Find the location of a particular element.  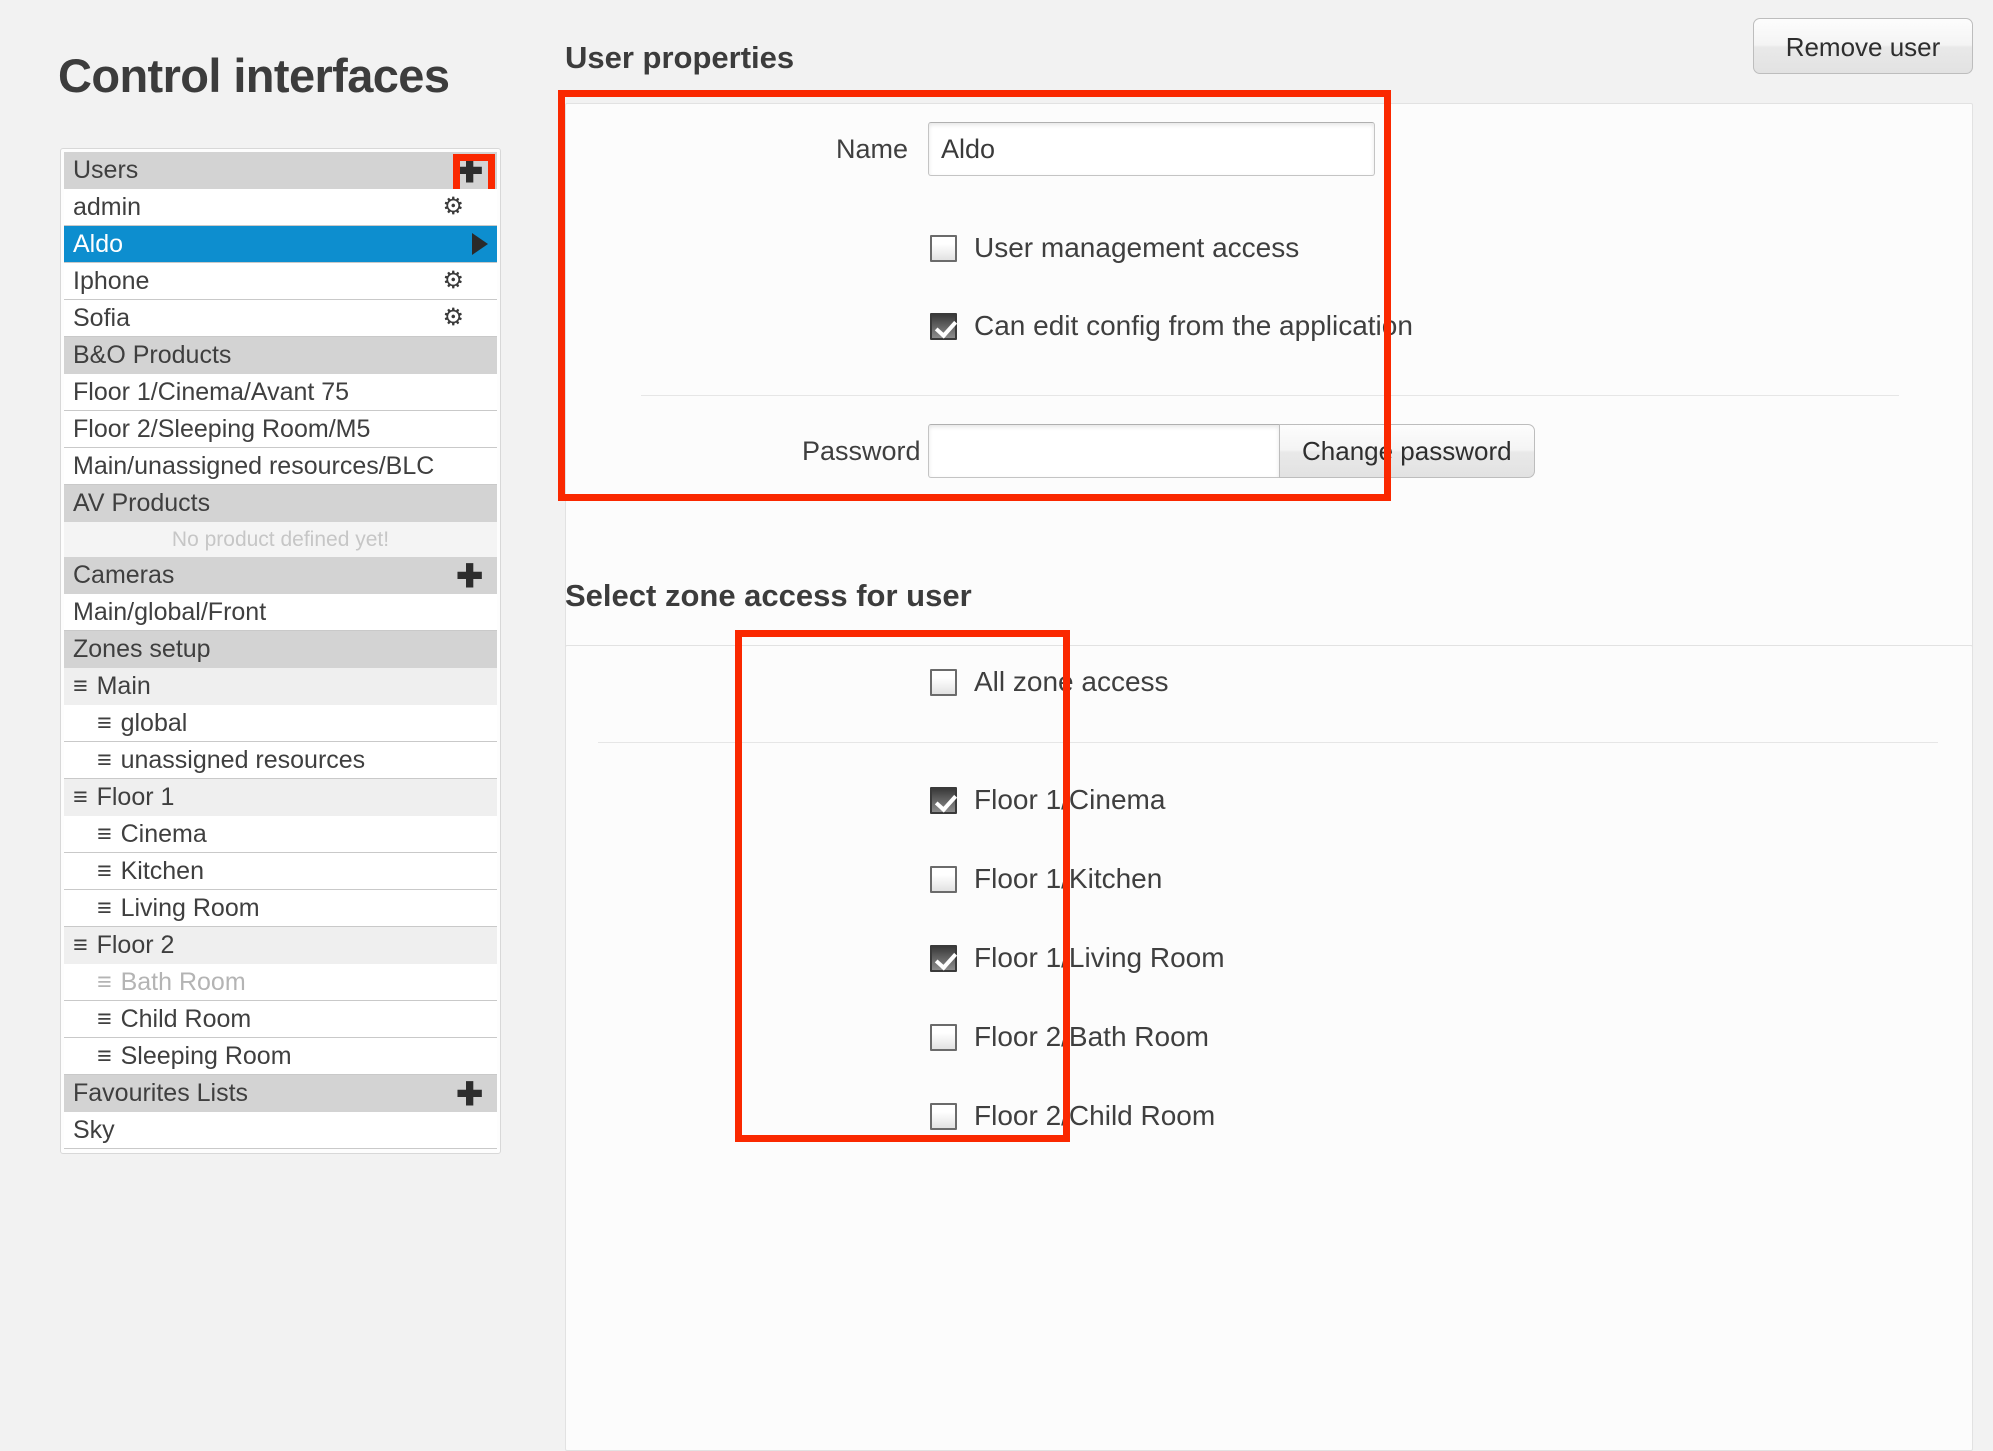

sidebar-list-item: ≡ Living Room is located at coordinates (280, 908).